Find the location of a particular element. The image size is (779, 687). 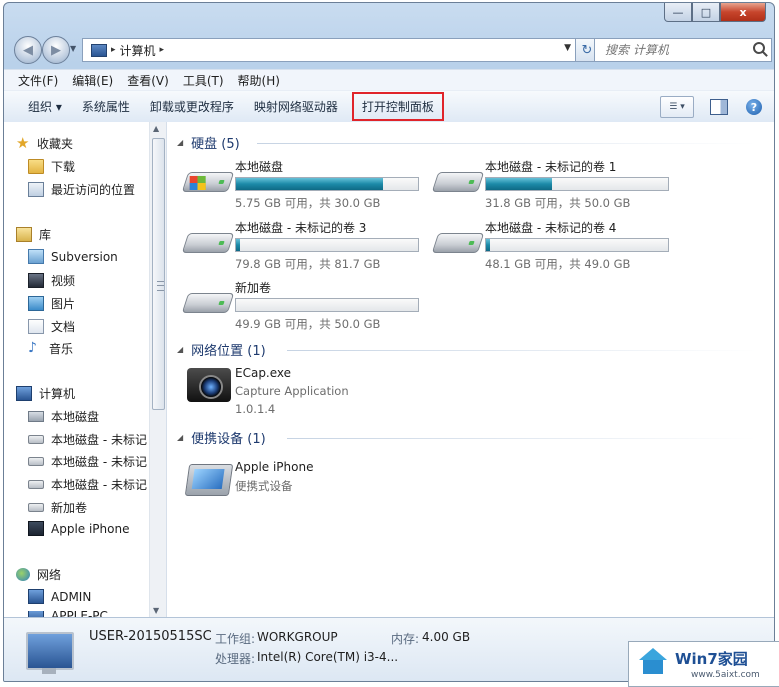

address-bar: ▸ 计算机 ▸ ▼ is located at coordinates (329, 50).